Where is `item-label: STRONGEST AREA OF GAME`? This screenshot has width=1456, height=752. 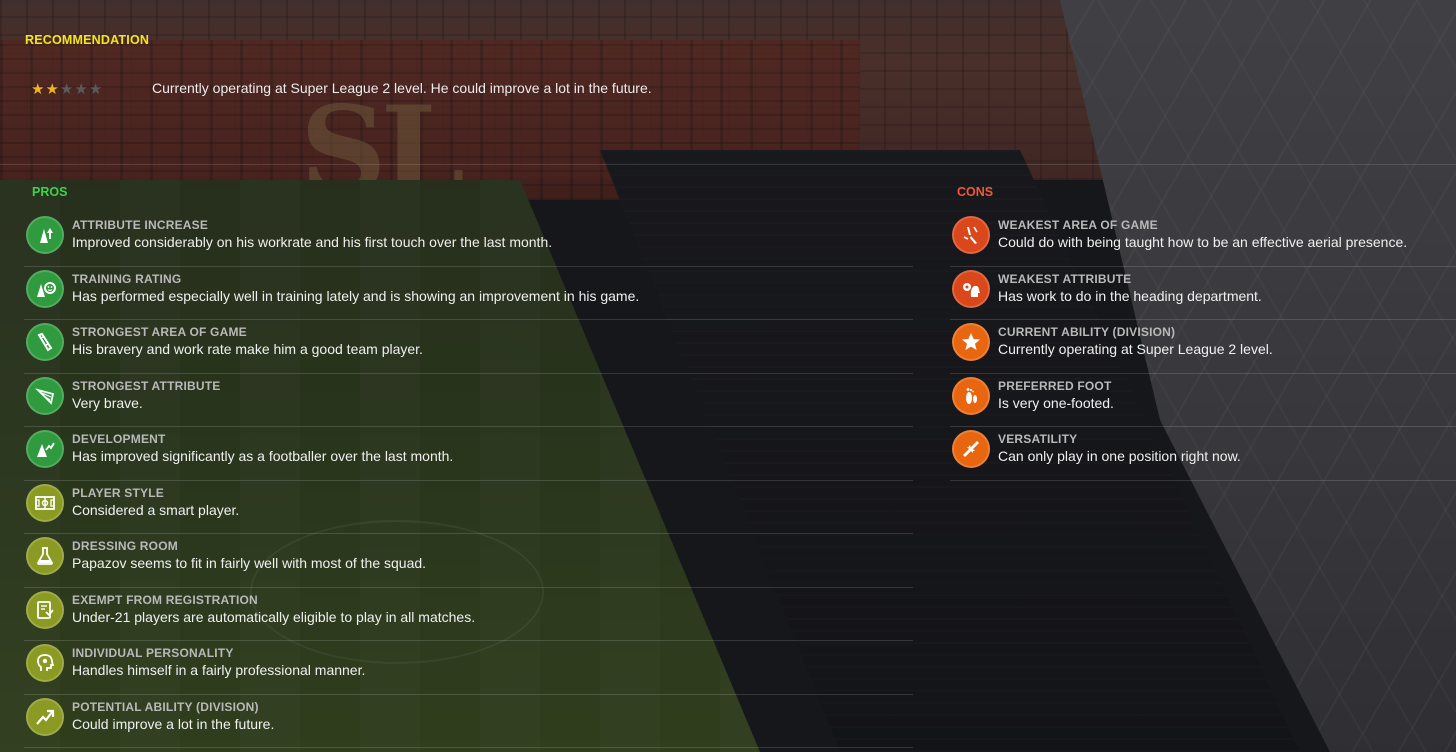
item-label: STRONGEST AREA OF GAME is located at coordinates (159, 332).